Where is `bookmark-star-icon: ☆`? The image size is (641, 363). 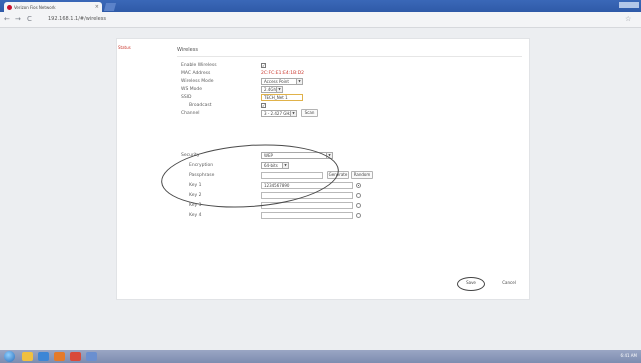 bookmark-star-icon: ☆ is located at coordinates (628, 19).